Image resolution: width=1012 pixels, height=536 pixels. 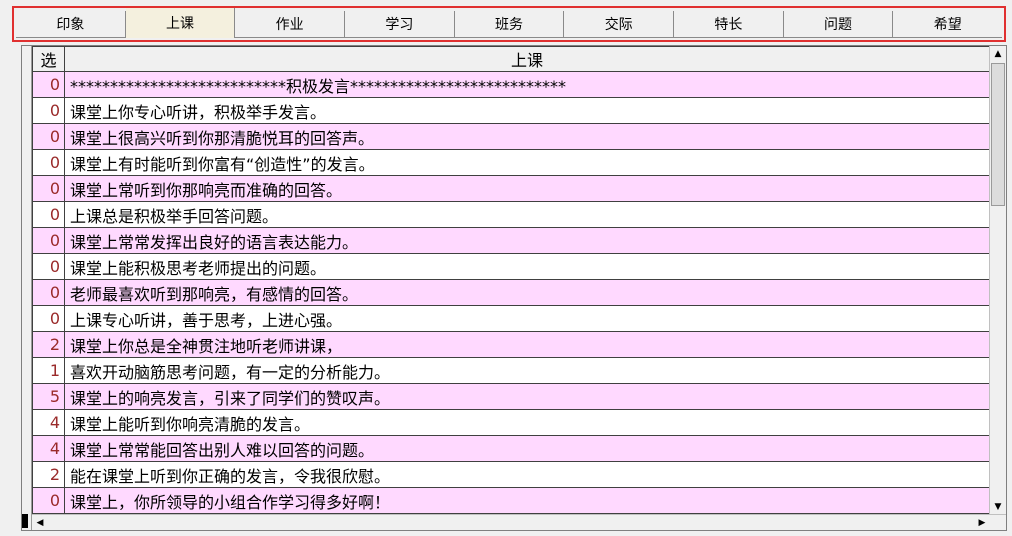 I want to click on table-row: 2 能在课堂上听到你正确的发言，令我很欣慰。, so click(x=511, y=474).